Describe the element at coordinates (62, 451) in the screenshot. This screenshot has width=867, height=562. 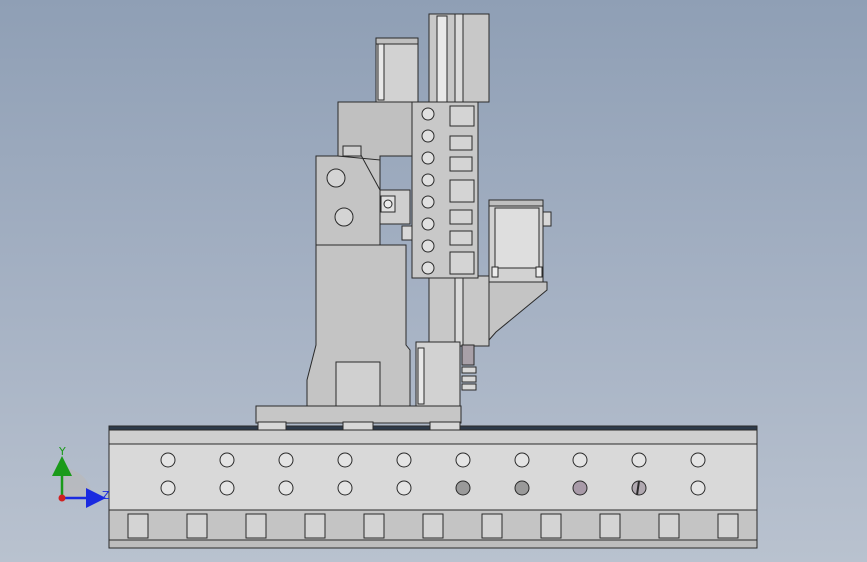
I see `y-axis-label: Y` at that location.